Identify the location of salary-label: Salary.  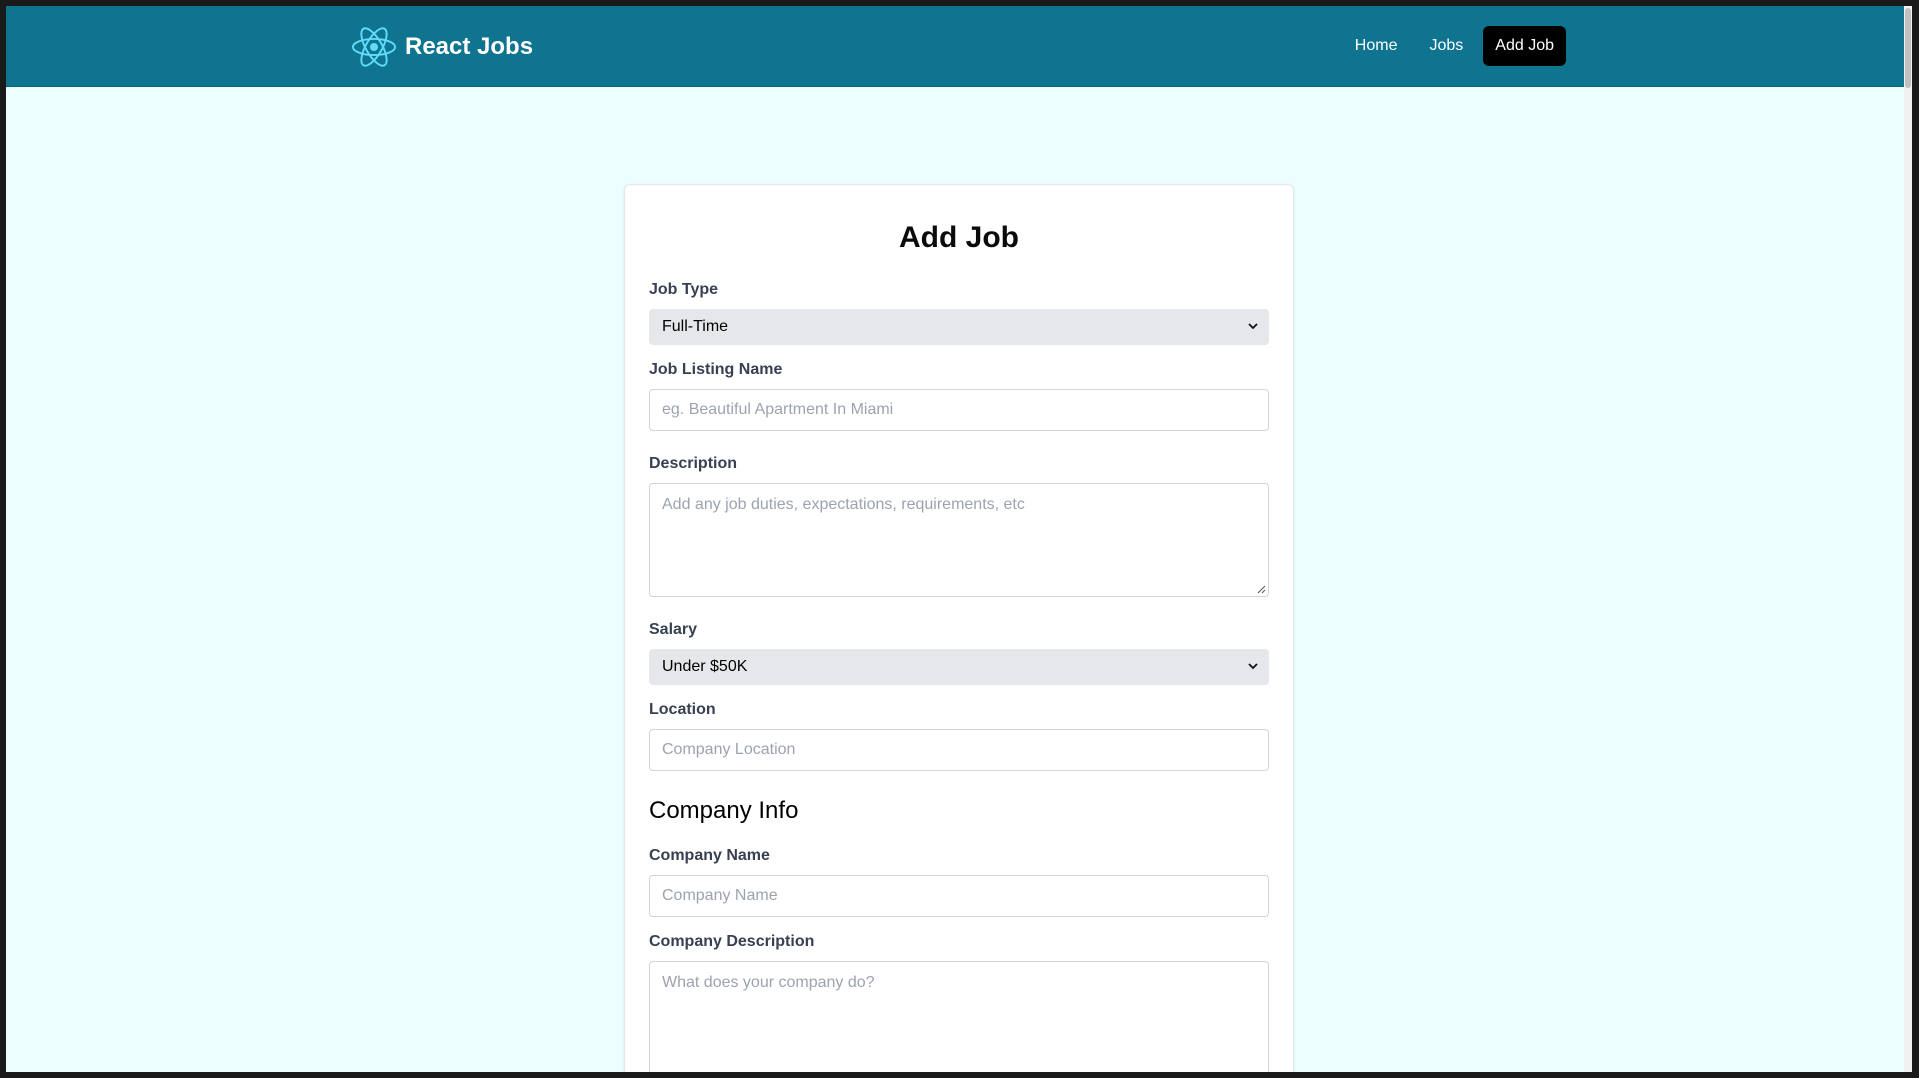
(673, 629).